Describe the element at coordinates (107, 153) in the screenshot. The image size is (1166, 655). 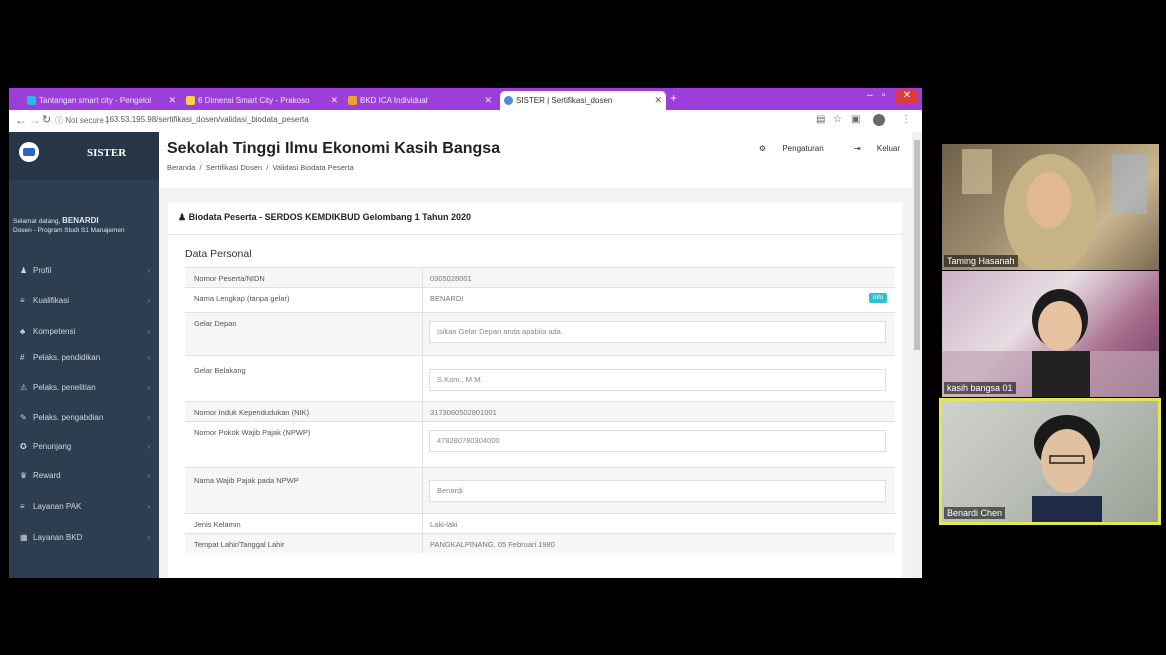
I see `brand-name: SISTER` at that location.